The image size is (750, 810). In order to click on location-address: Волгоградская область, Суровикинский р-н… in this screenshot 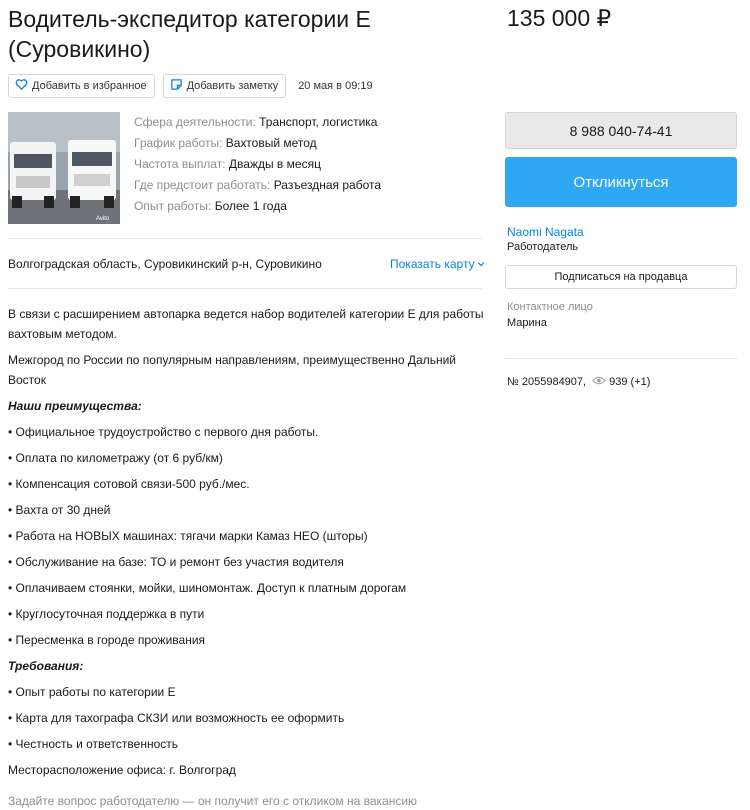, I will do `click(165, 264)`.